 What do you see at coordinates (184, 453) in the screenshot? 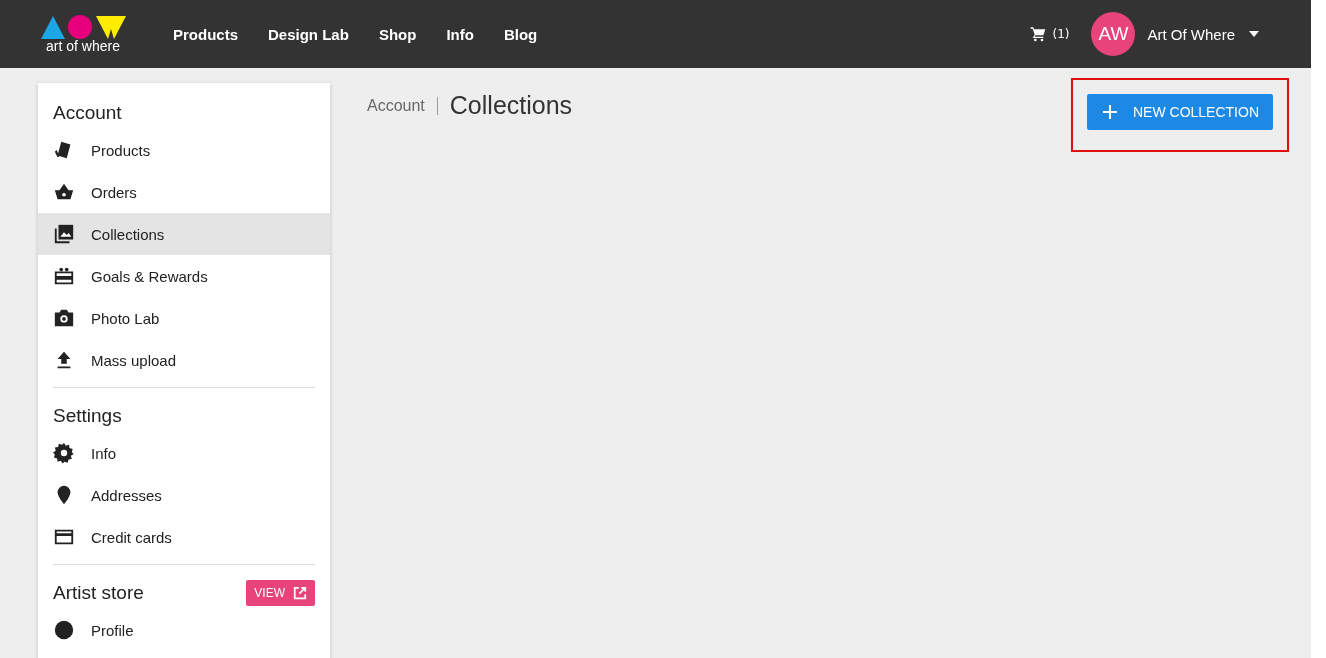
I see `sidebar-item: Info` at bounding box center [184, 453].